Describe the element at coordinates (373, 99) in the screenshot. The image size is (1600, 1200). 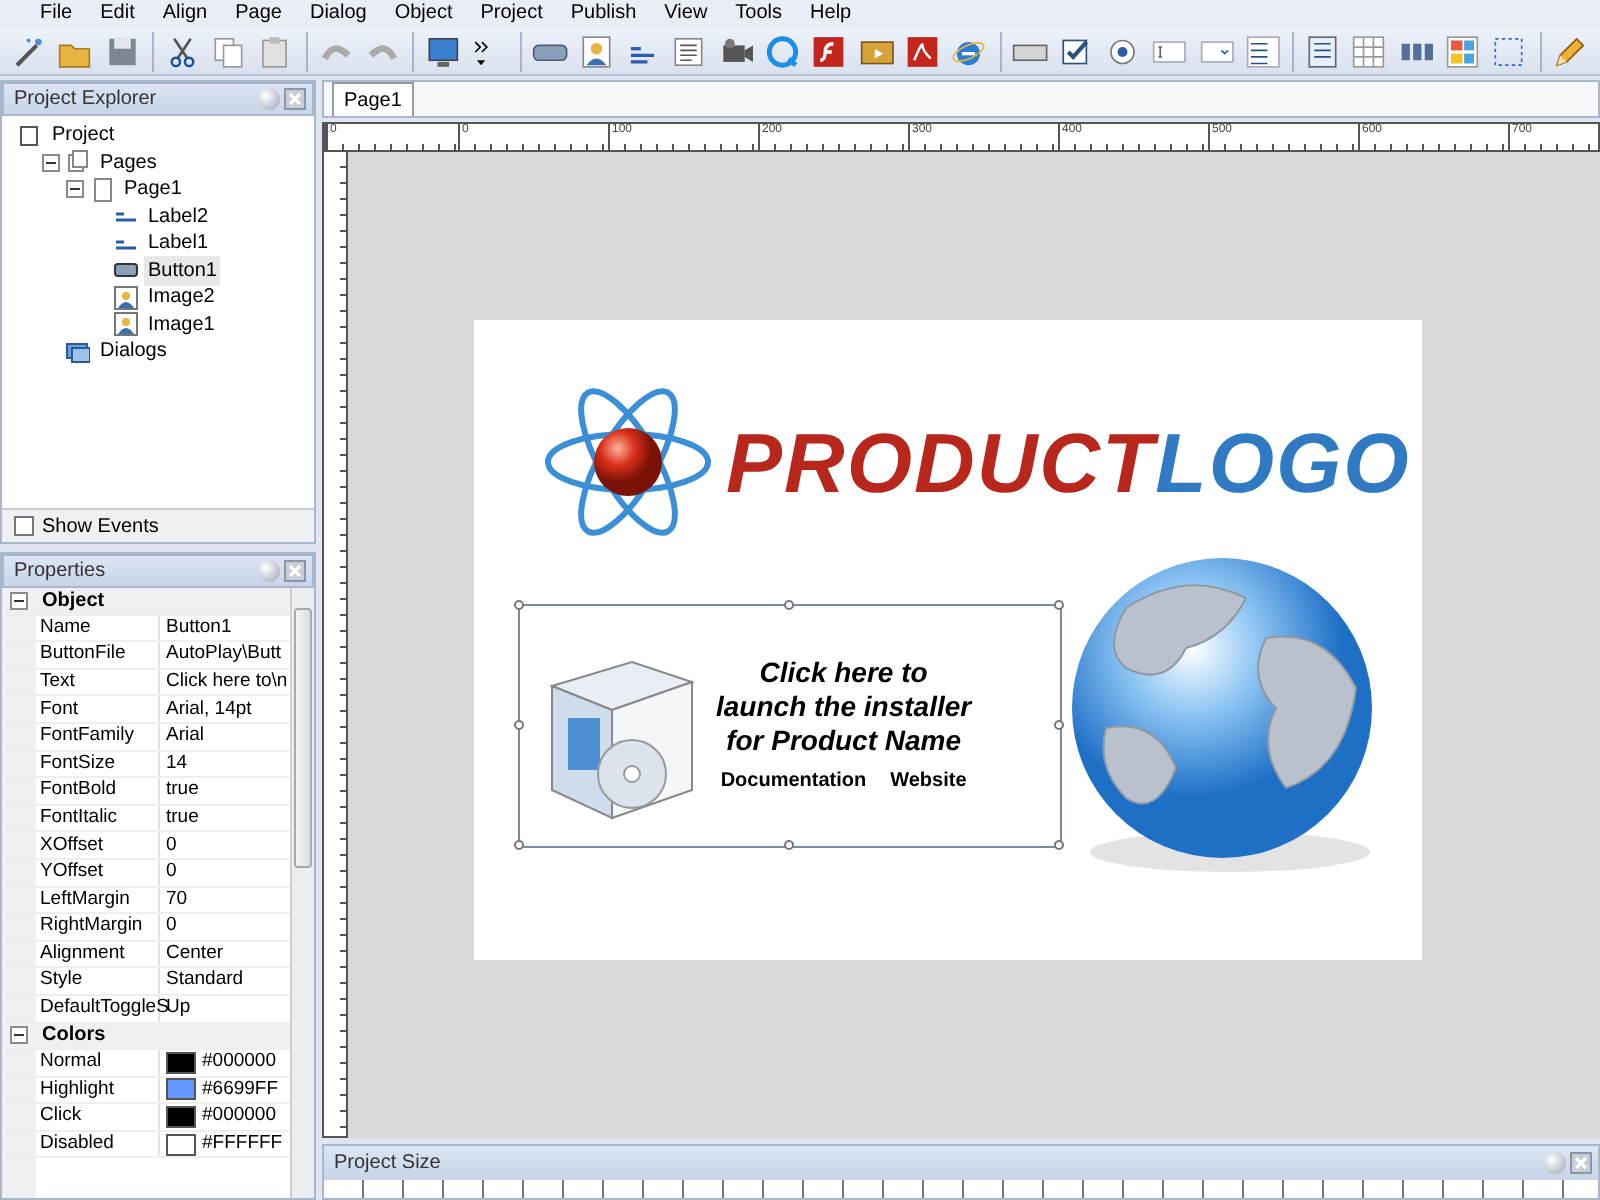
I see `document-tab: Page1` at that location.